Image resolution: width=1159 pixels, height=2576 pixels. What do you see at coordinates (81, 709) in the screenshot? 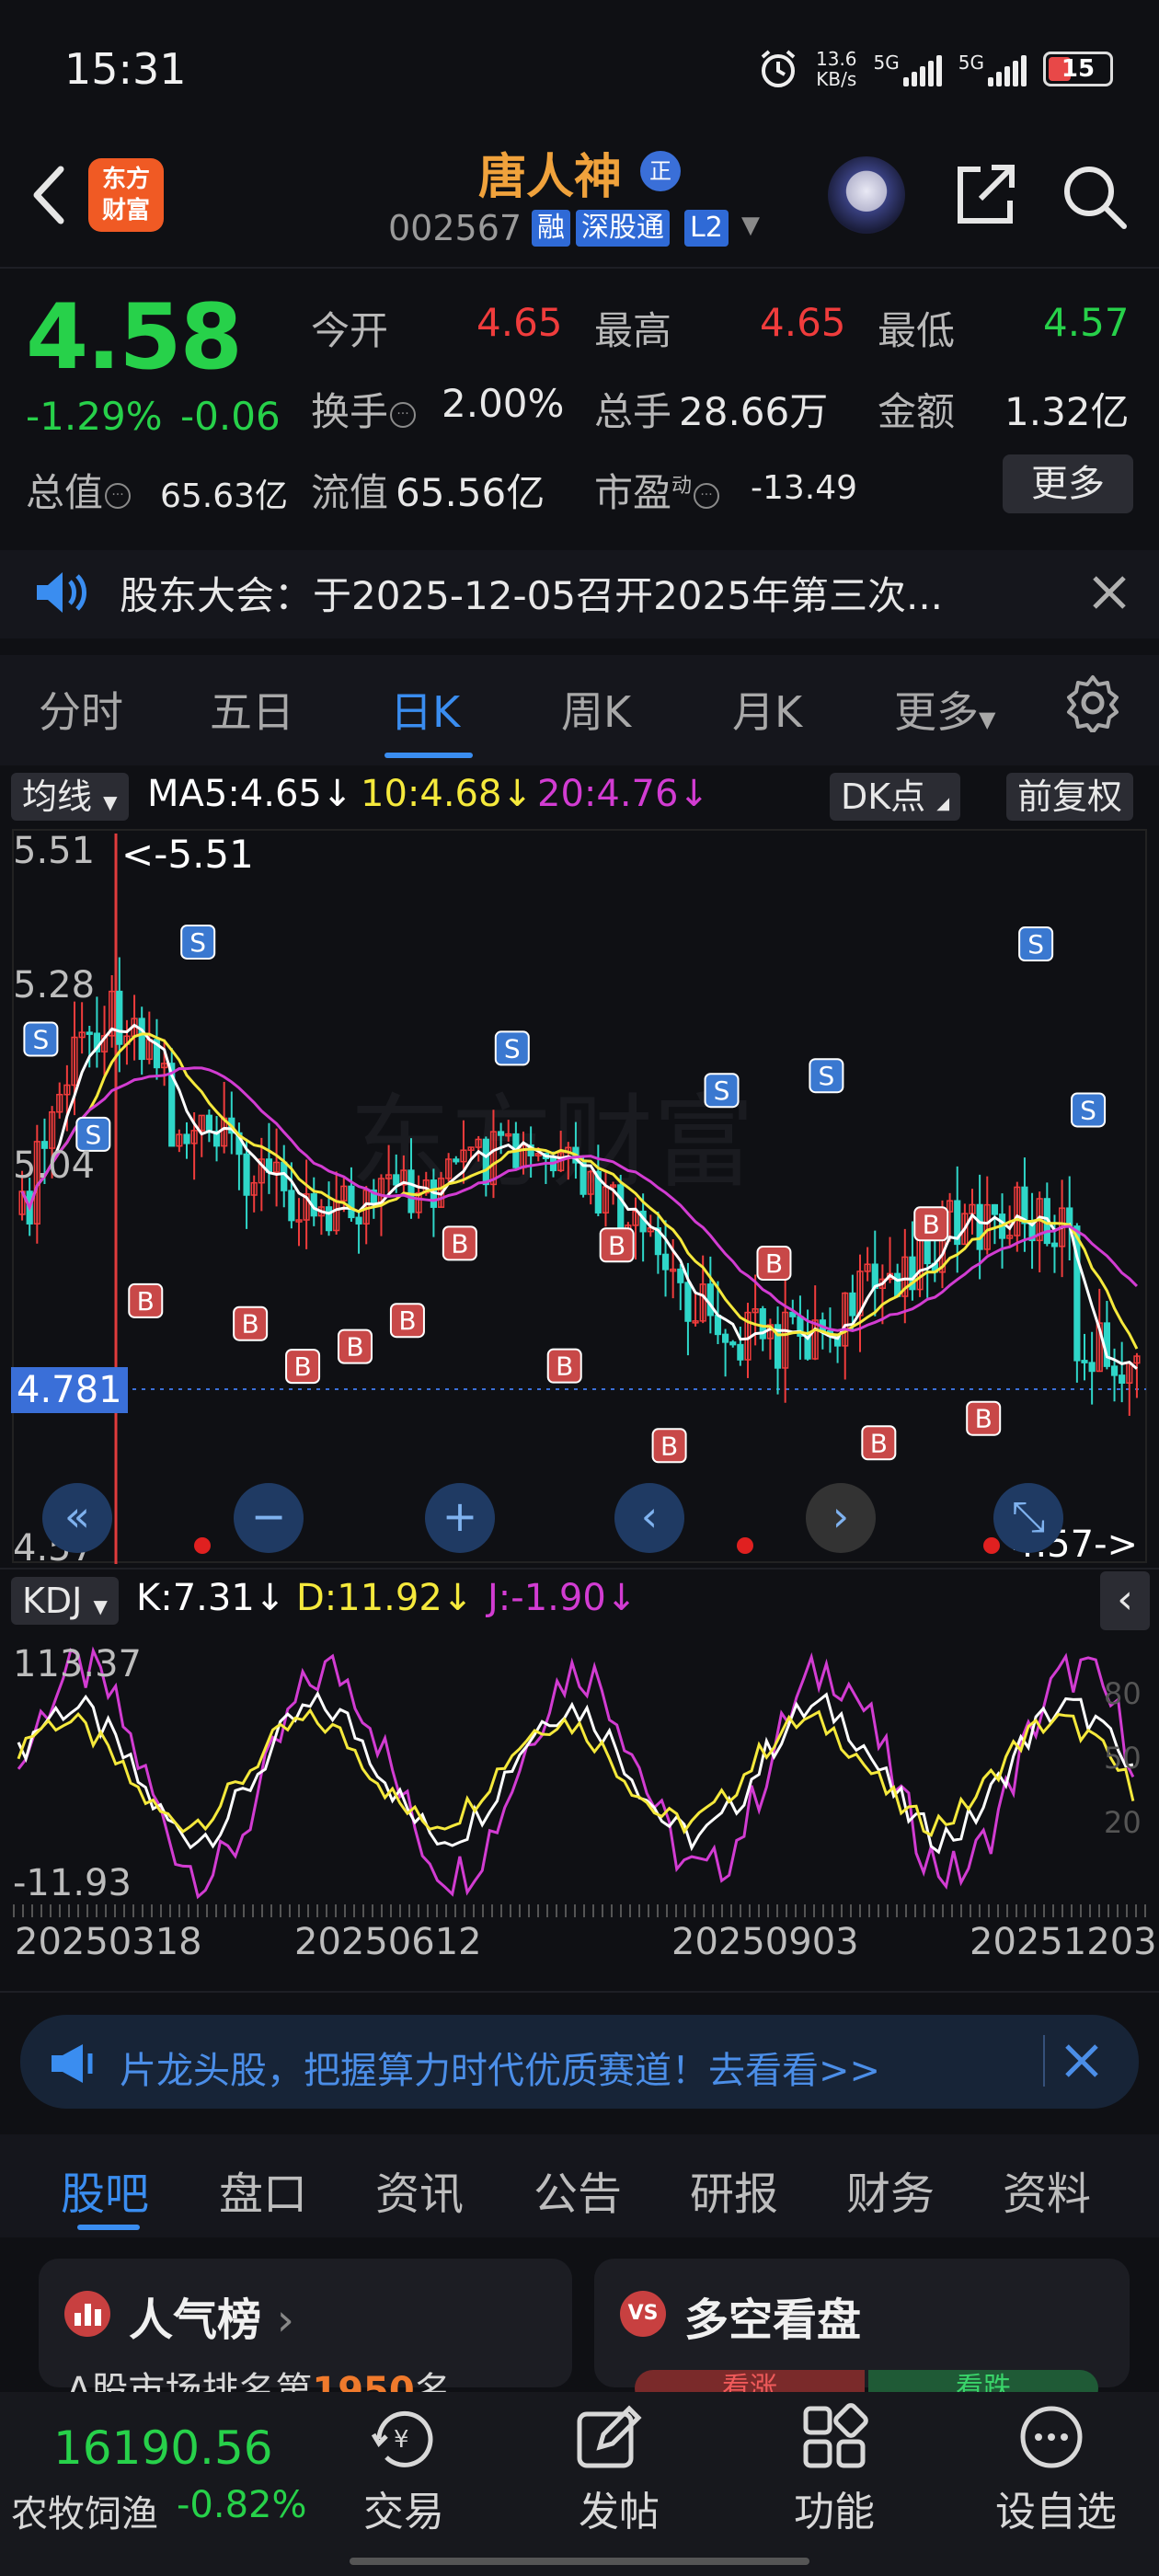
I see `tab-timeshare: 分时` at bounding box center [81, 709].